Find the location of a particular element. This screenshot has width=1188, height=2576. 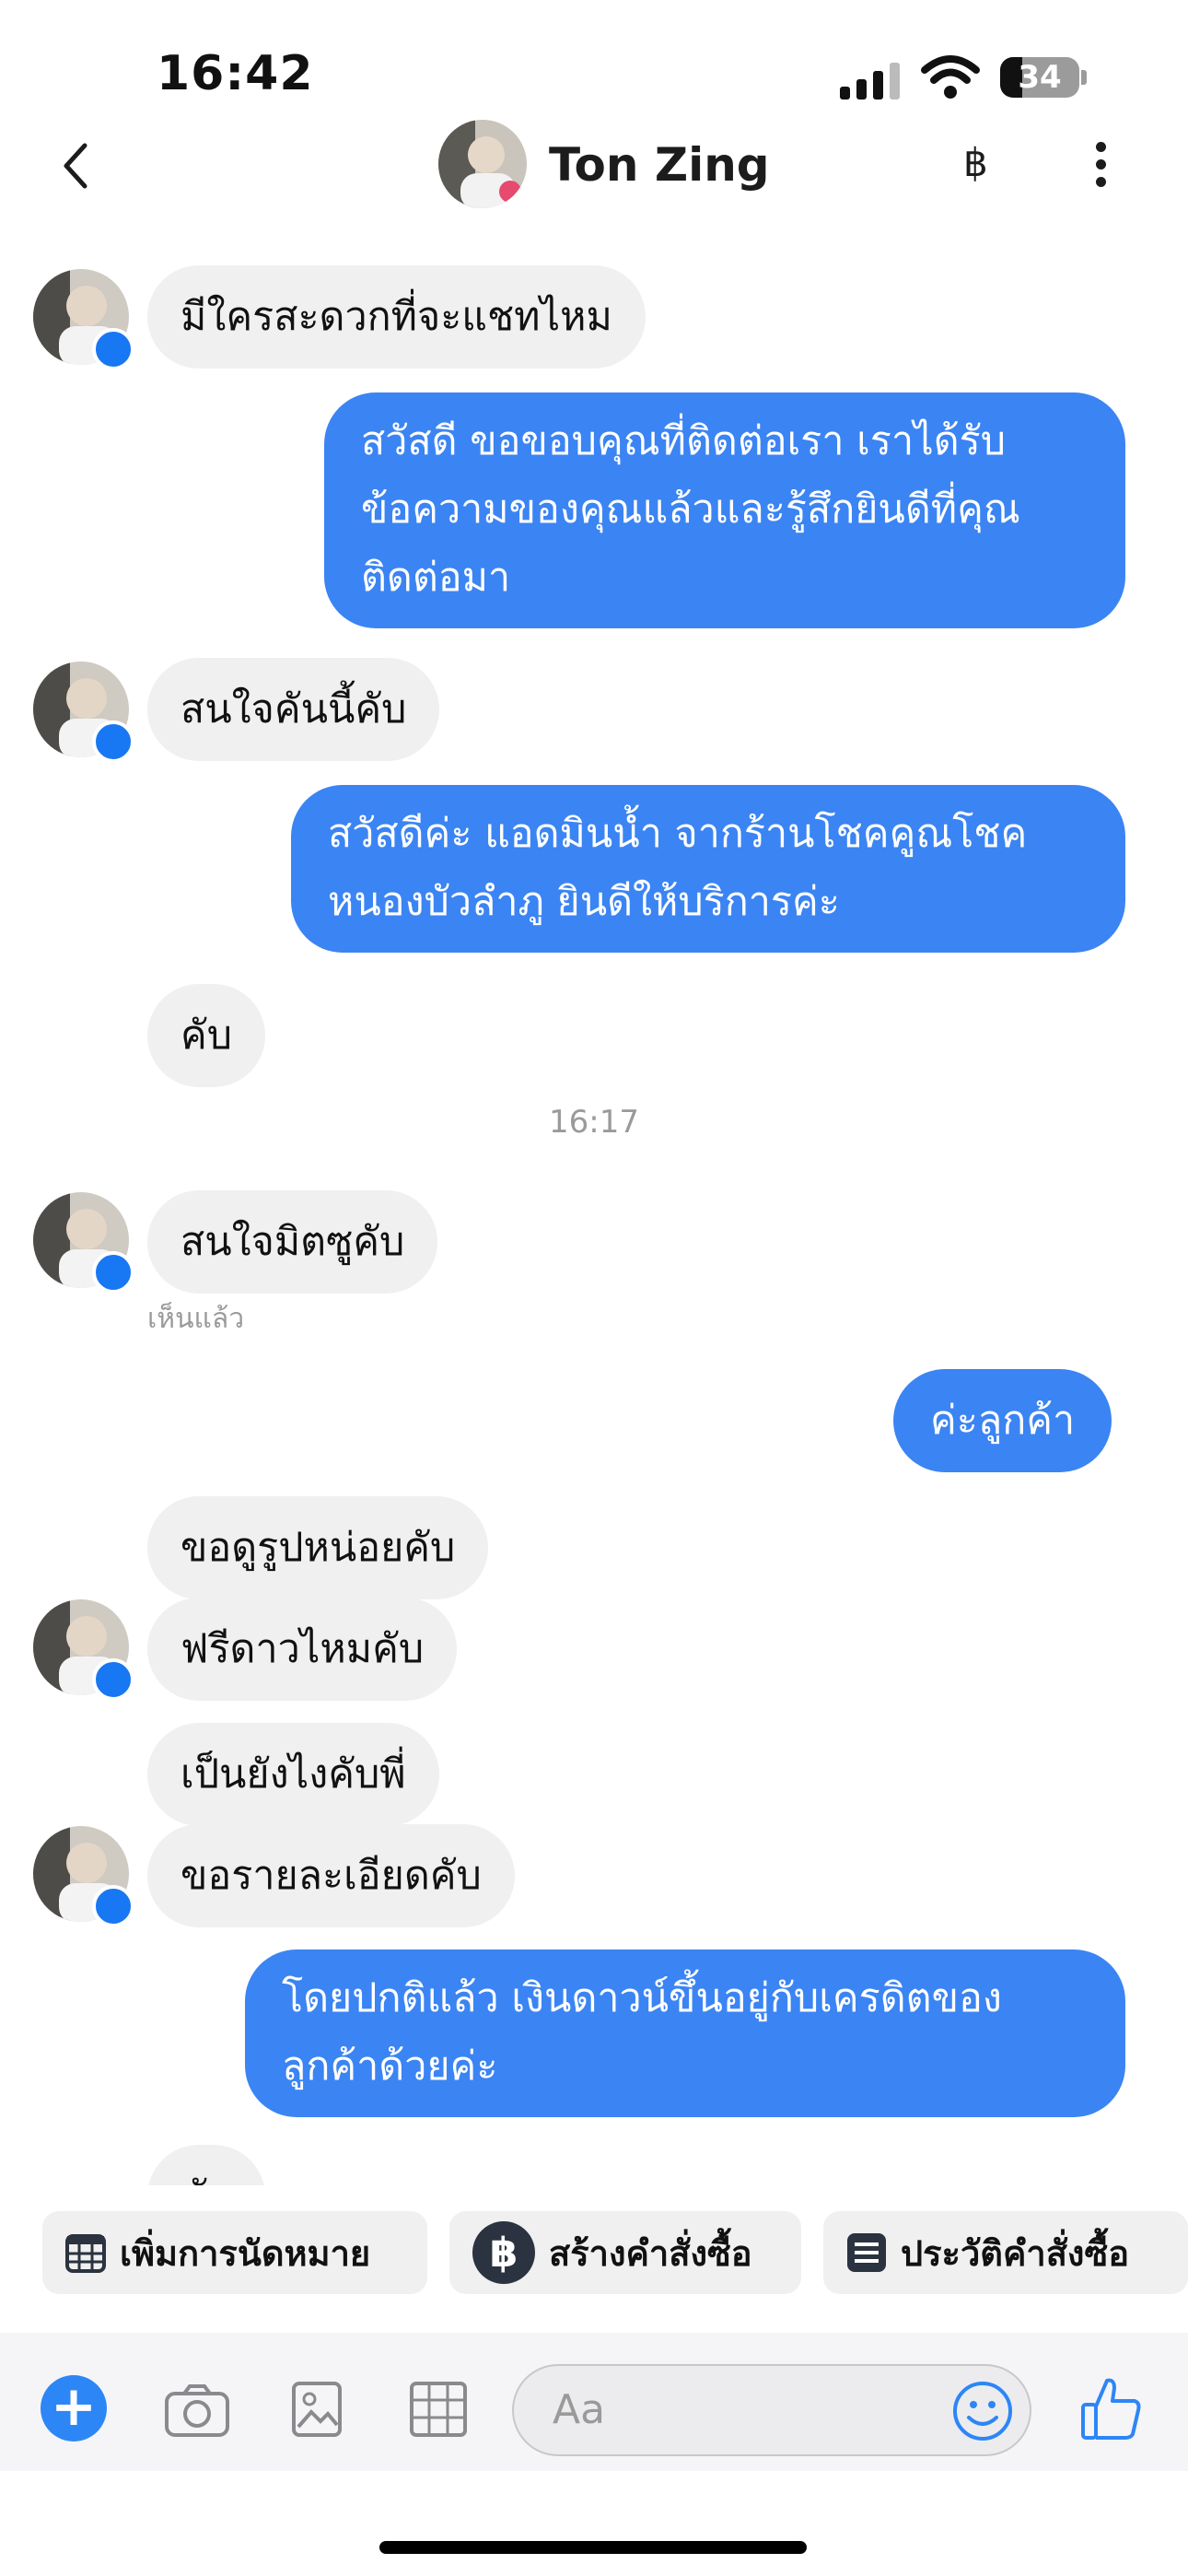

message-bubble-incoming: เป็นยังไงคับพี่ is located at coordinates (293, 1774).